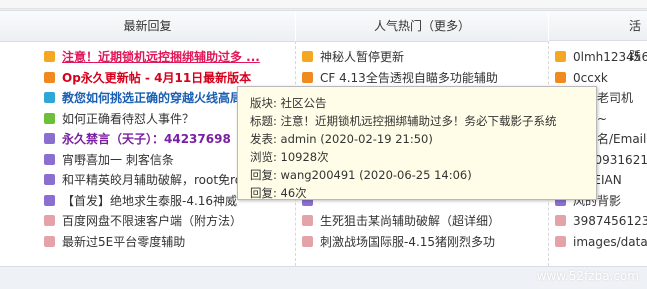 The height and width of the screenshot is (289, 647). What do you see at coordinates (128, 119) in the screenshot?
I see `thread-link: 如何正确看待怼人事件？` at bounding box center [128, 119].